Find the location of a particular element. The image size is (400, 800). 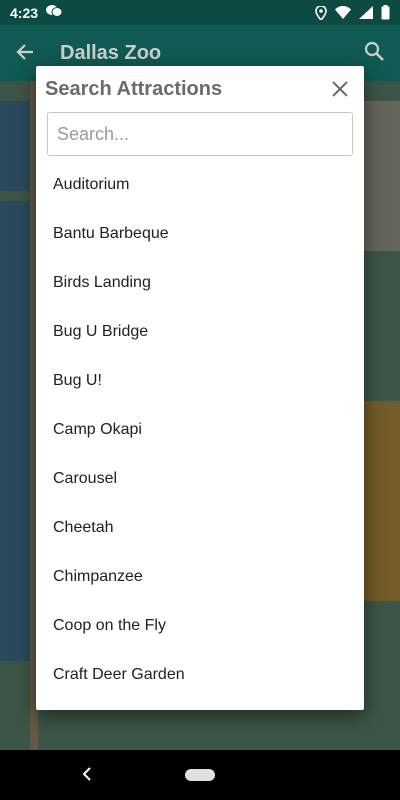

status-bar: 4:23 is located at coordinates (200, 12).